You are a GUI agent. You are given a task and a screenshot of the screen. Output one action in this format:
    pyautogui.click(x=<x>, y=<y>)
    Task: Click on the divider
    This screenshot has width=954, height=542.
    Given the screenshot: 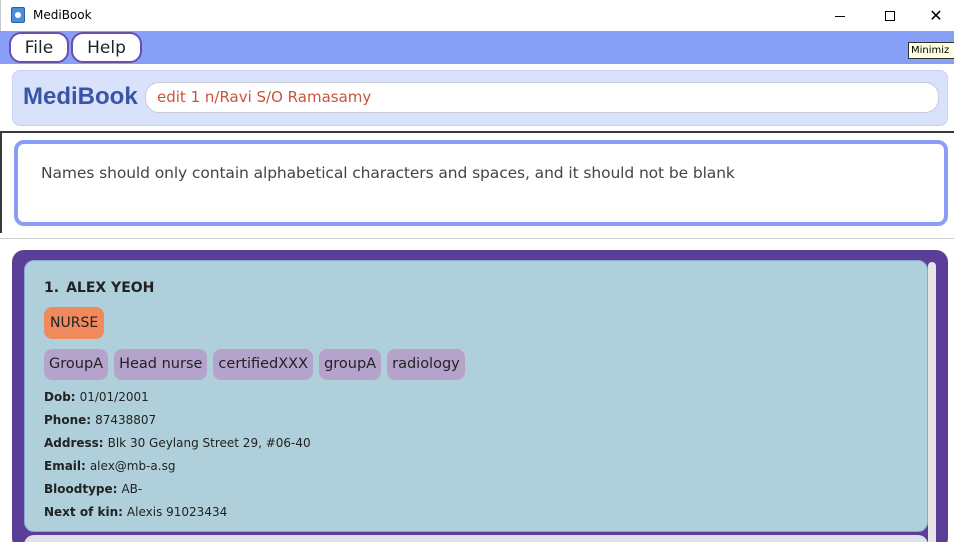 What is the action you would take?
    pyautogui.click(x=477, y=238)
    